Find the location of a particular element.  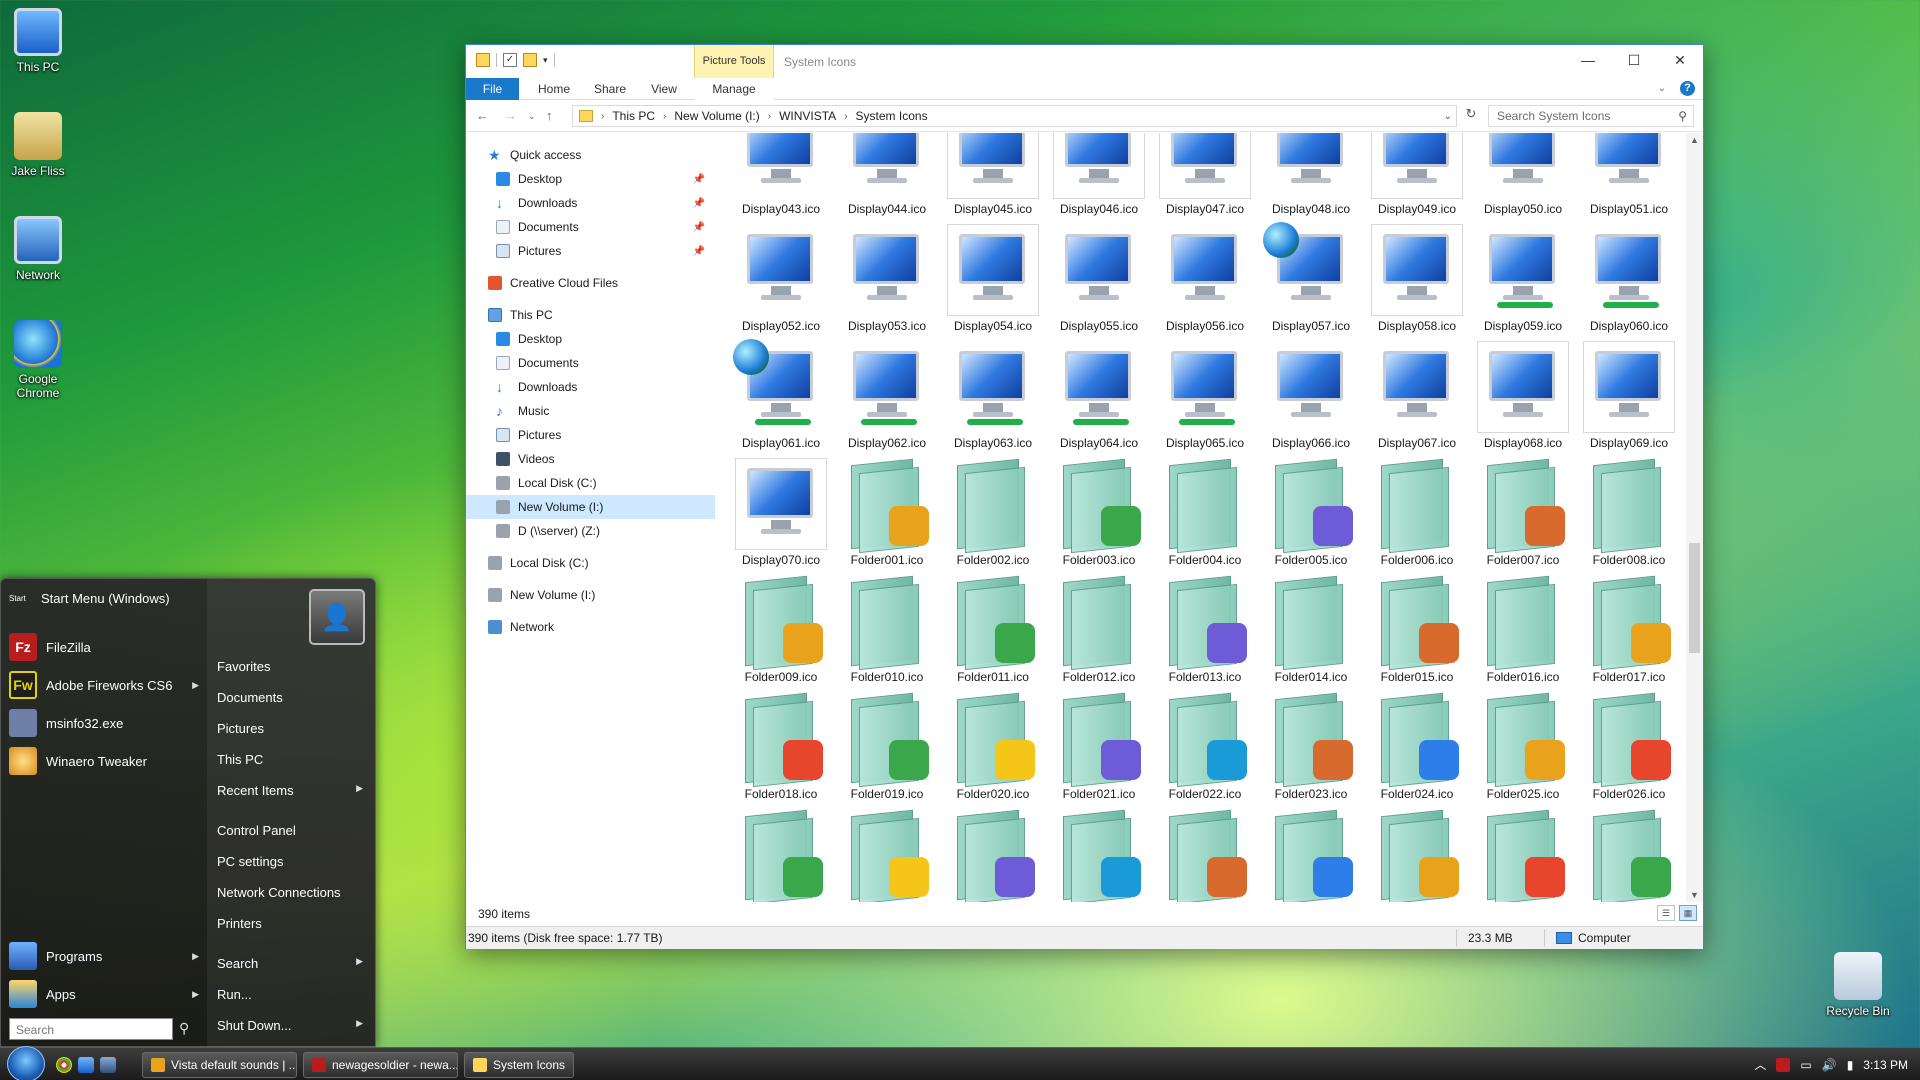

breadcrumb-this-pc: This PC is located at coordinates (633, 116).